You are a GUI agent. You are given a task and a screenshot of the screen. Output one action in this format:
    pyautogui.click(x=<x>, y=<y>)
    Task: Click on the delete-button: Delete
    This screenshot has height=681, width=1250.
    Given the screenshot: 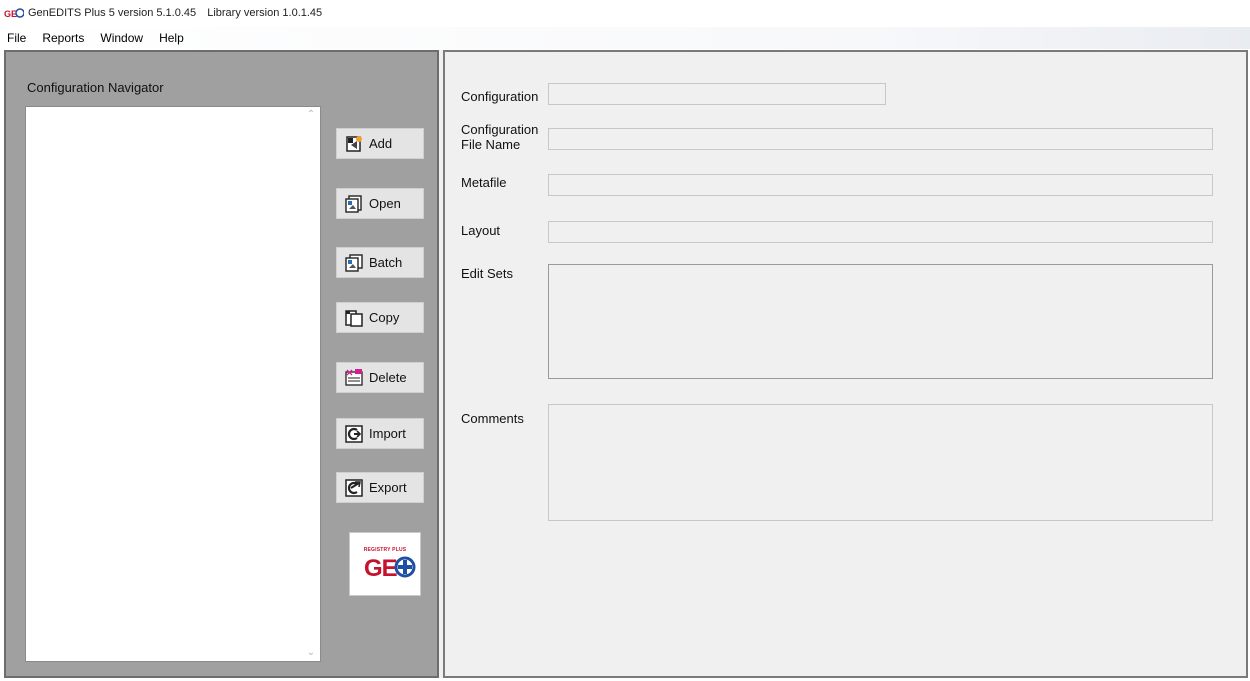 What is the action you would take?
    pyautogui.click(x=380, y=377)
    